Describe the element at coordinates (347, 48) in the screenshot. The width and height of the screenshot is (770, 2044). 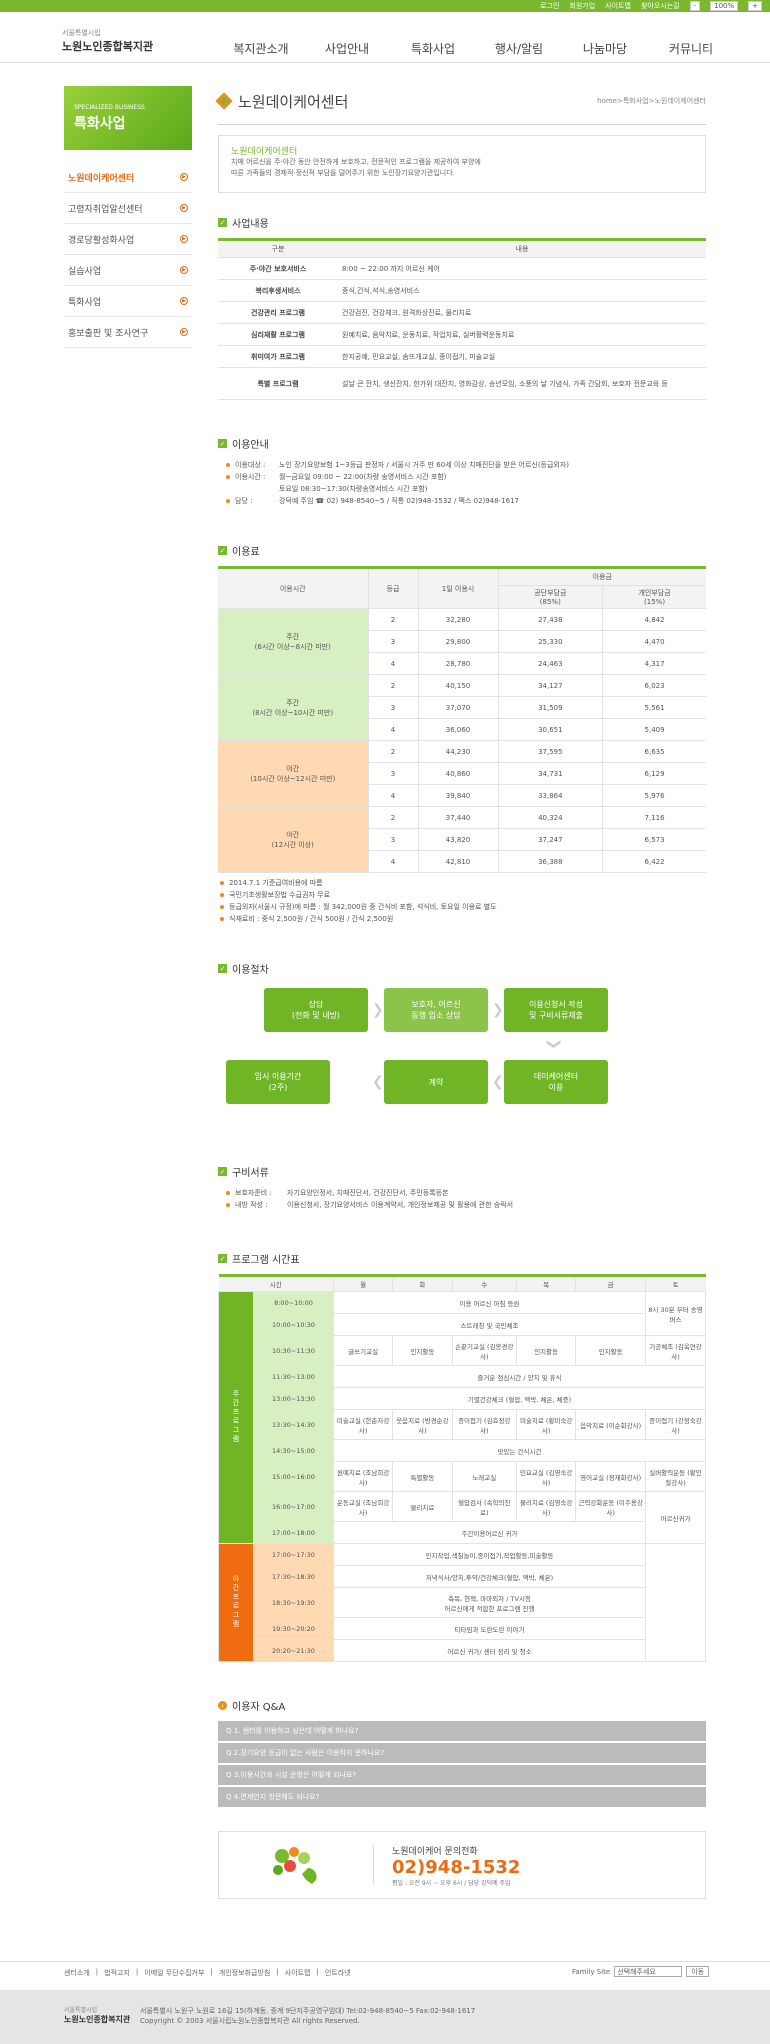
I see `nav-item: 사업안내` at that location.